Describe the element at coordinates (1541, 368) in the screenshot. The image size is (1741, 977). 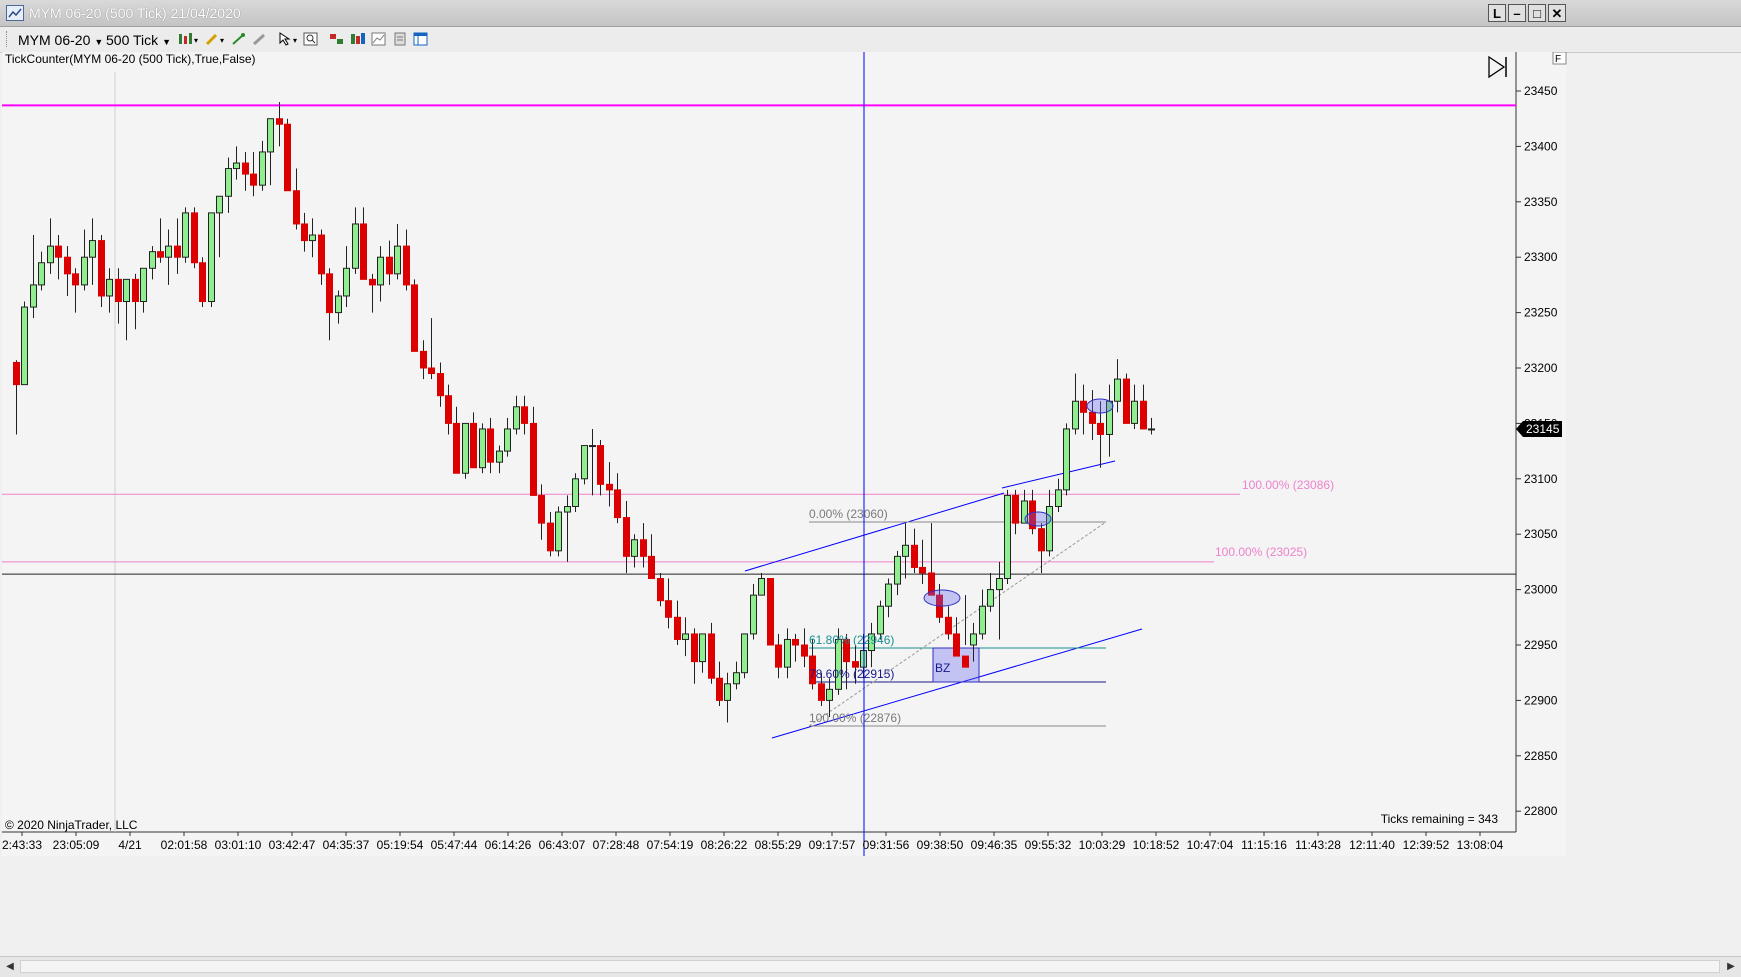
I see `price-axis-label: 23200` at that location.